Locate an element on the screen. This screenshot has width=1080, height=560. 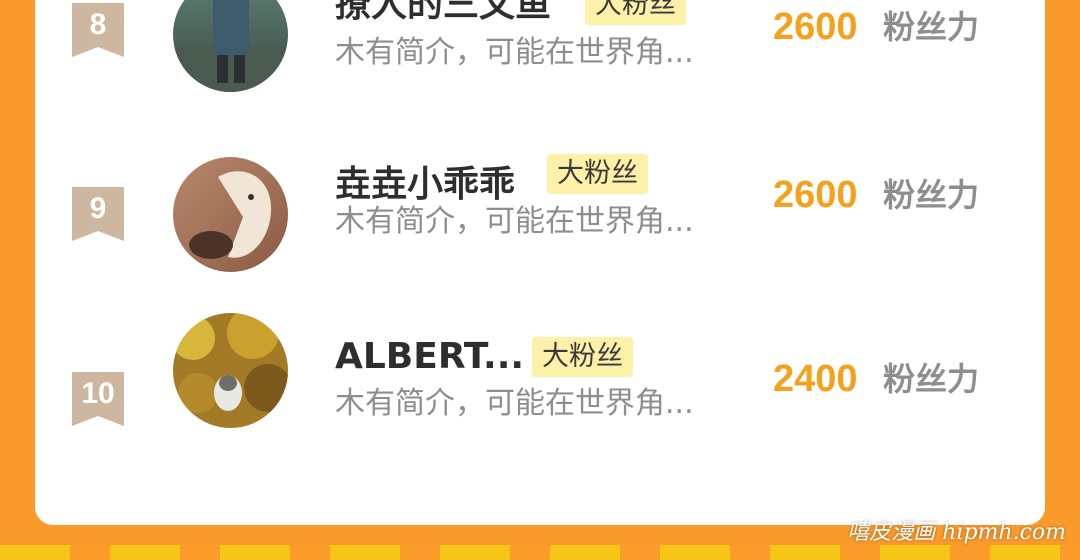
rank-ribbon-icon: 8 is located at coordinates (98, 30).